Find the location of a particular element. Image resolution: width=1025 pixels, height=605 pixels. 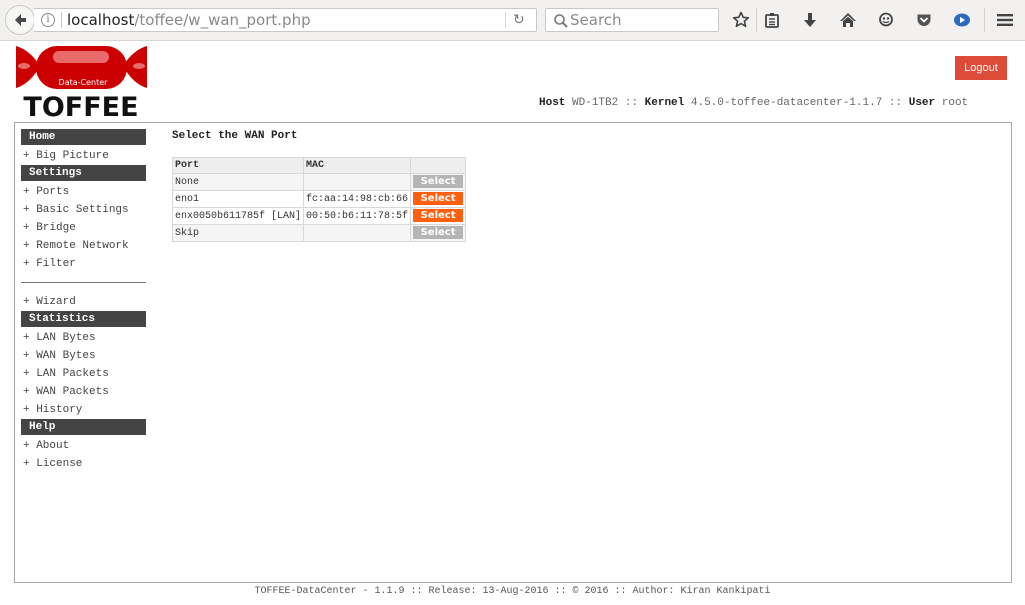

url-host: localhost is located at coordinates (101, 20).